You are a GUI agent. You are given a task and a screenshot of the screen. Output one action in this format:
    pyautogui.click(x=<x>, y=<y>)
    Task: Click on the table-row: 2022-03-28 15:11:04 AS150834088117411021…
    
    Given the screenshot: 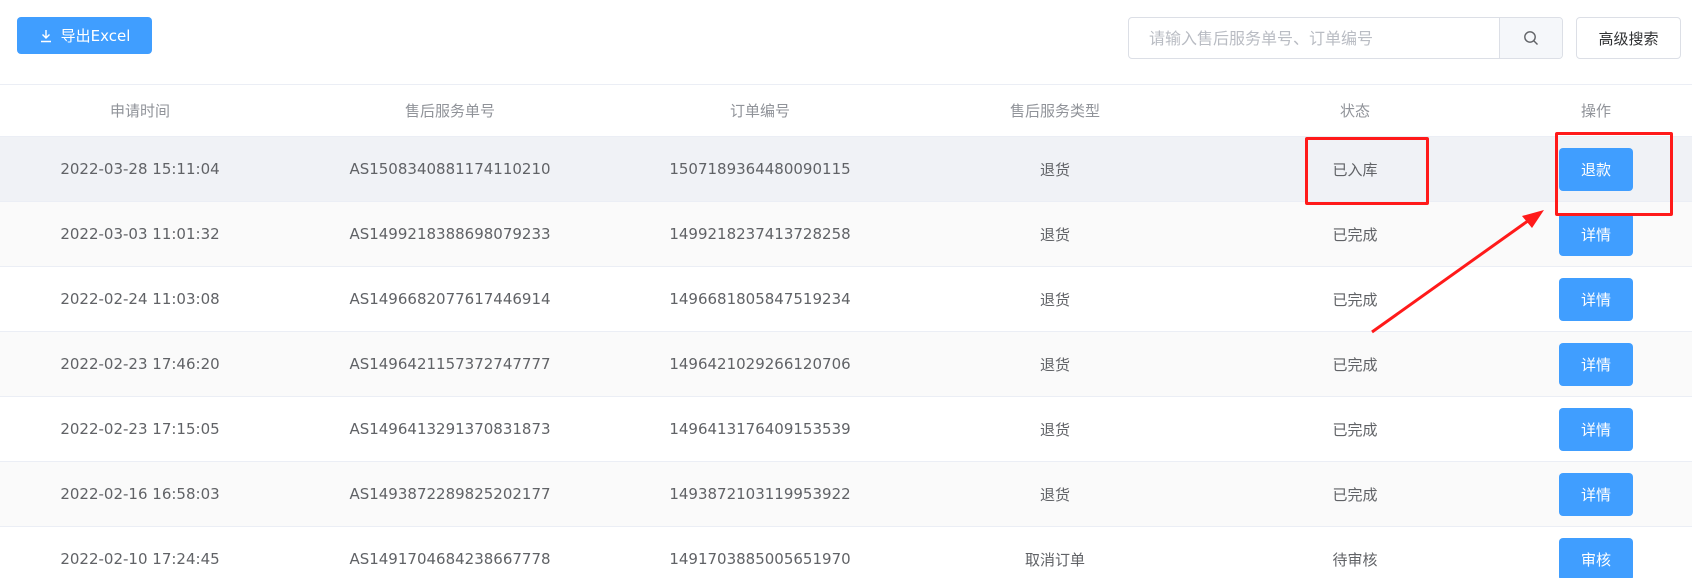 What is the action you would take?
    pyautogui.click(x=846, y=169)
    